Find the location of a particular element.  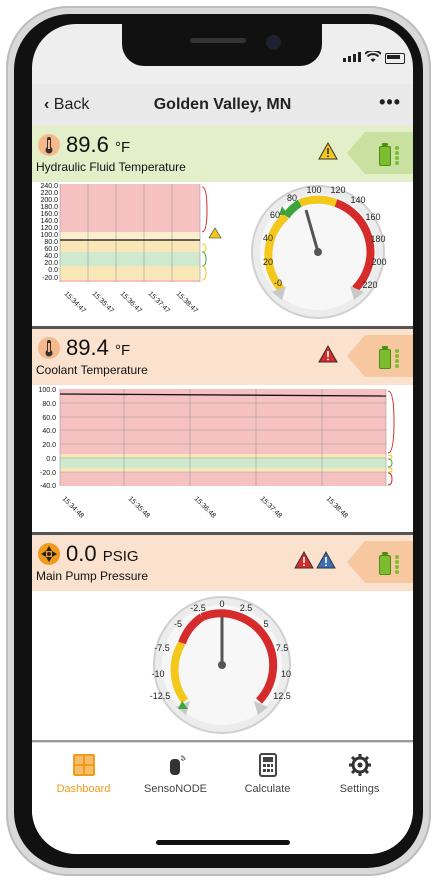

gauge-label: 12.5 is located at coordinates (282, 696).